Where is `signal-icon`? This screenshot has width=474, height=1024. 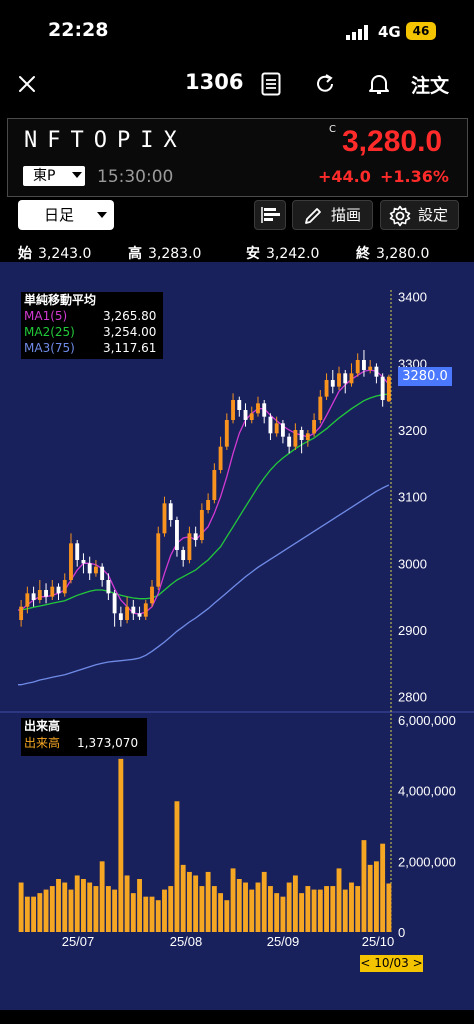
signal-icon is located at coordinates (357, 32).